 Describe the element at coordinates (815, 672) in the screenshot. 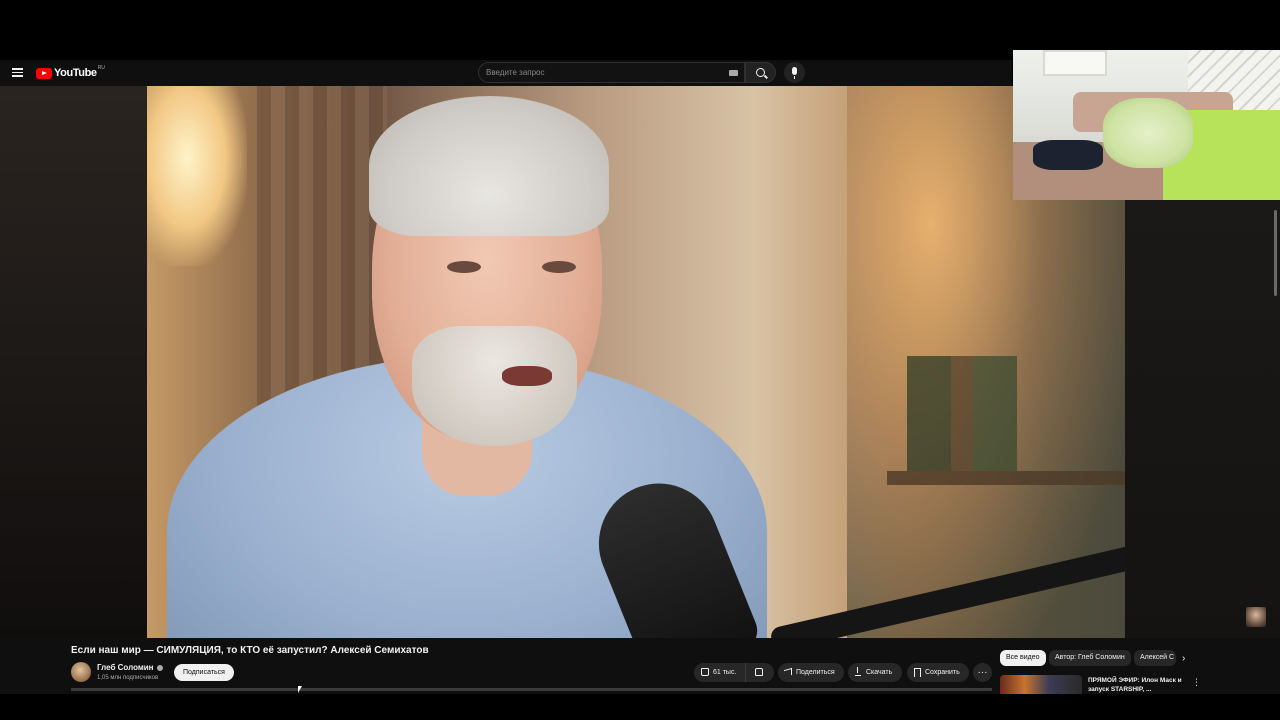

I see `share-label: Поделиться` at that location.